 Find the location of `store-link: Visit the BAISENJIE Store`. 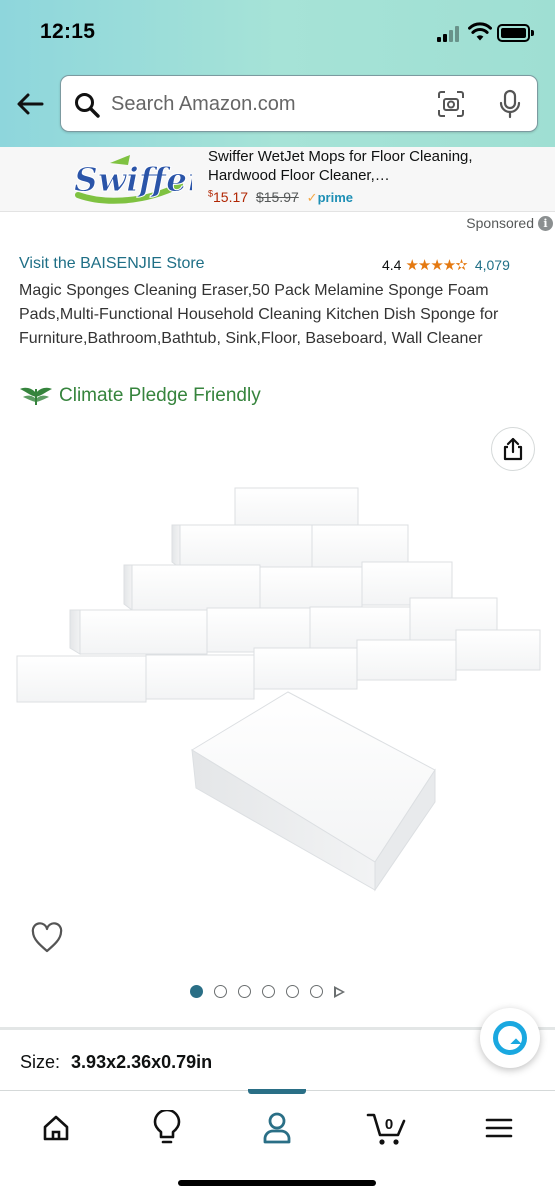

store-link: Visit the BAISENJIE Store is located at coordinates (112, 264).